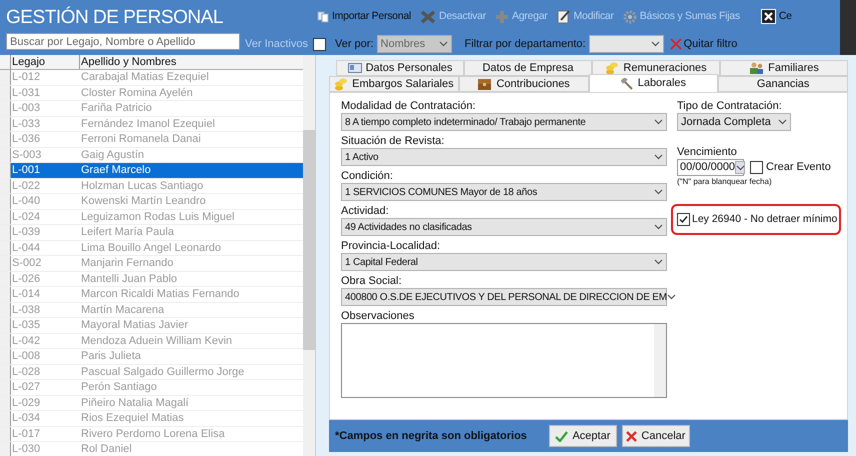 The width and height of the screenshot is (856, 456). Describe the element at coordinates (632, 436) in the screenshot. I see `x-mark-icon` at that location.